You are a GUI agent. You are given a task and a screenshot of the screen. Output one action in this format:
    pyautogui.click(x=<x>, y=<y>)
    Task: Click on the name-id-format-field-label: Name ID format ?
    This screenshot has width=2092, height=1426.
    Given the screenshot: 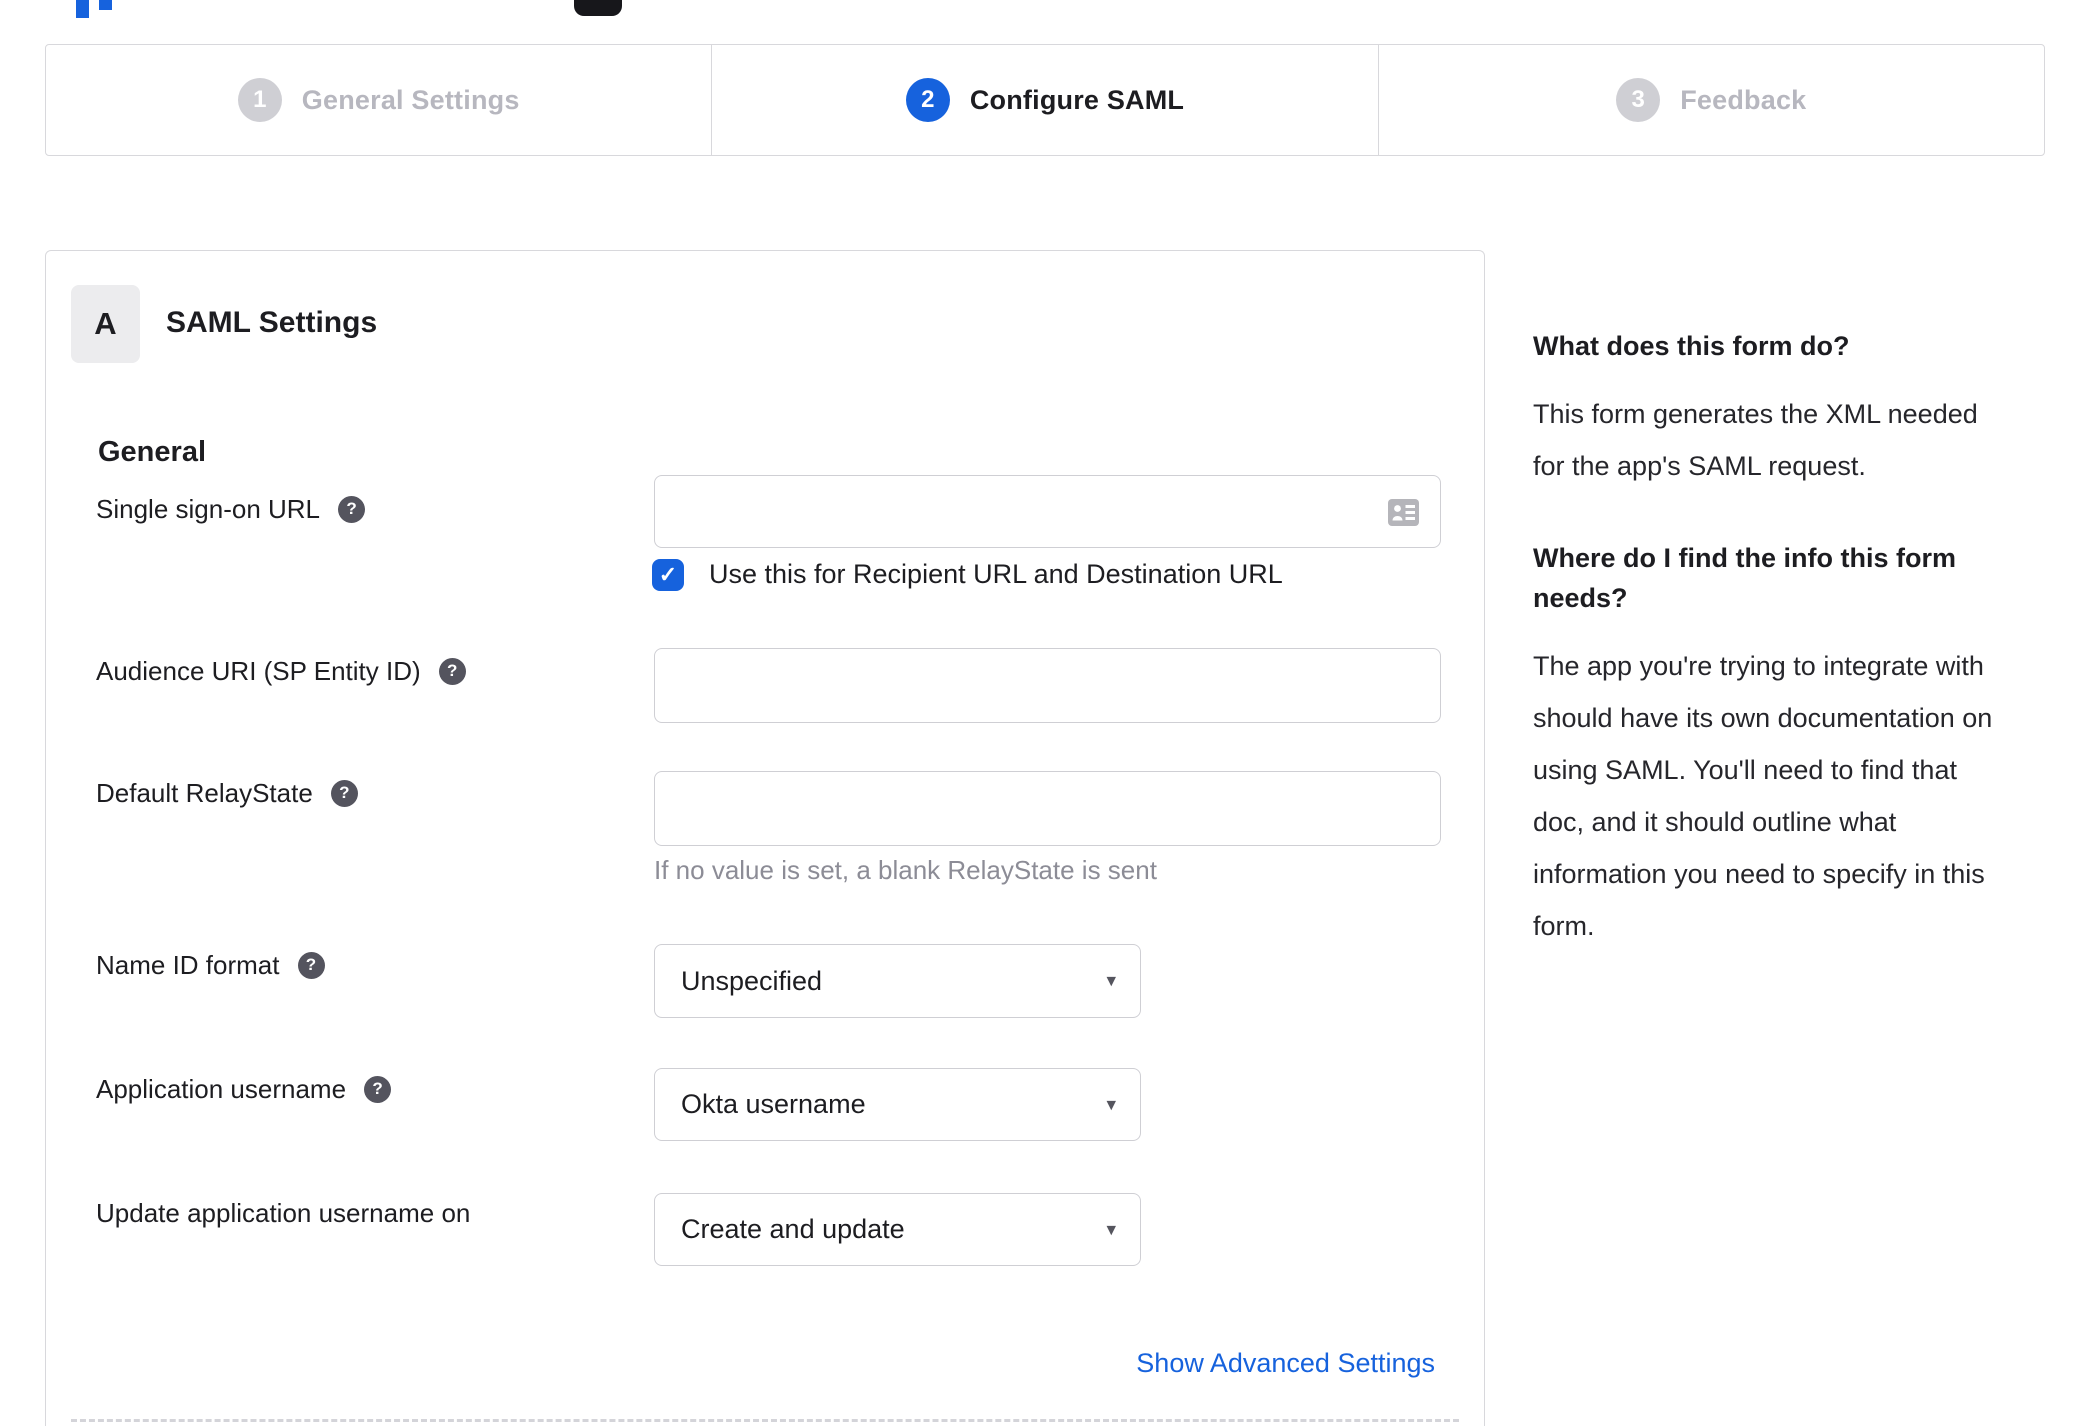 What is the action you would take?
    pyautogui.click(x=210, y=965)
    